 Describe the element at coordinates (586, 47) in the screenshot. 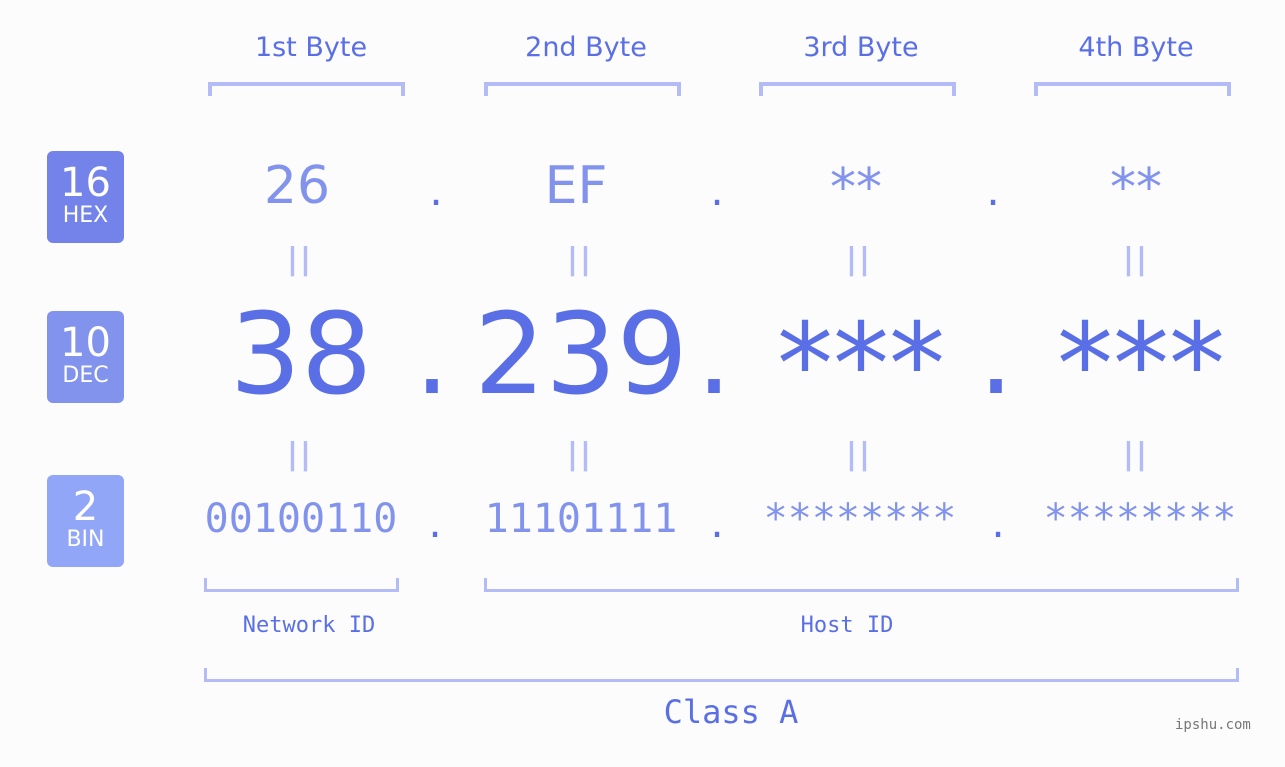

I see `byte-header-2: 2nd Byte` at that location.